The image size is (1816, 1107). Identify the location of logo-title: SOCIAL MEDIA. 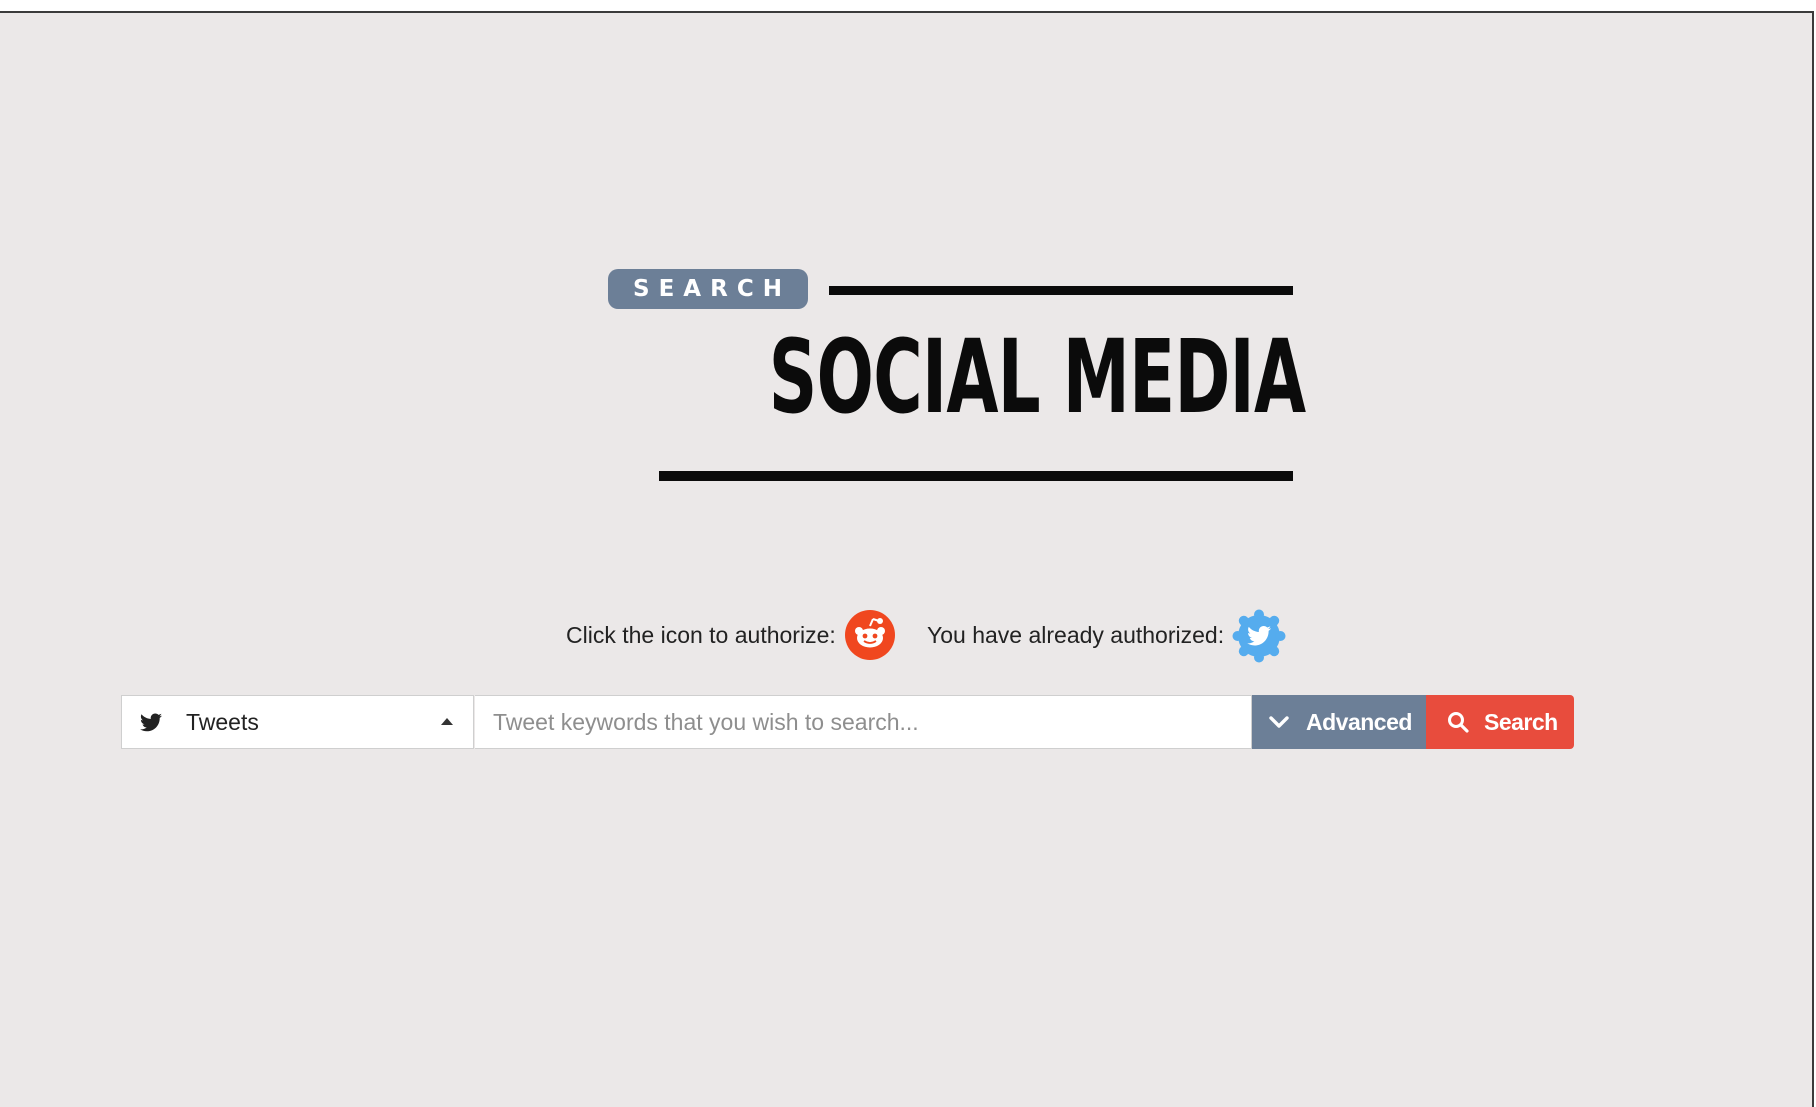
(1037, 377).